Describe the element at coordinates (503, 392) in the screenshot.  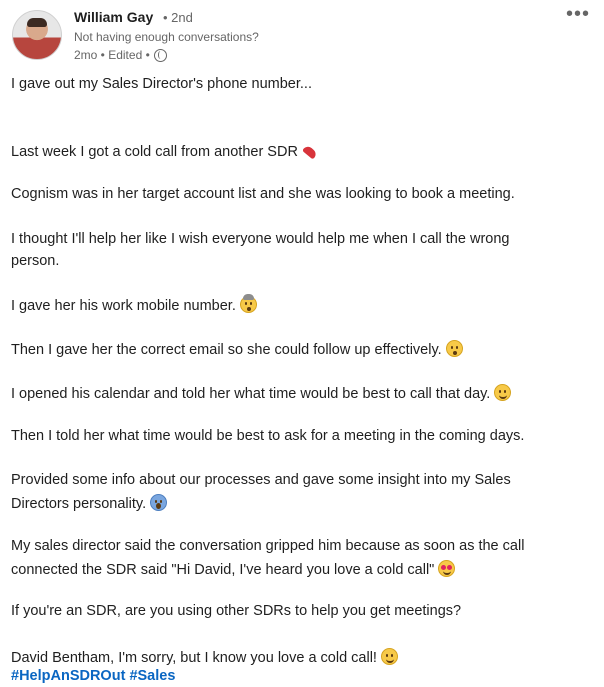
I see `smiling-face-icon` at that location.